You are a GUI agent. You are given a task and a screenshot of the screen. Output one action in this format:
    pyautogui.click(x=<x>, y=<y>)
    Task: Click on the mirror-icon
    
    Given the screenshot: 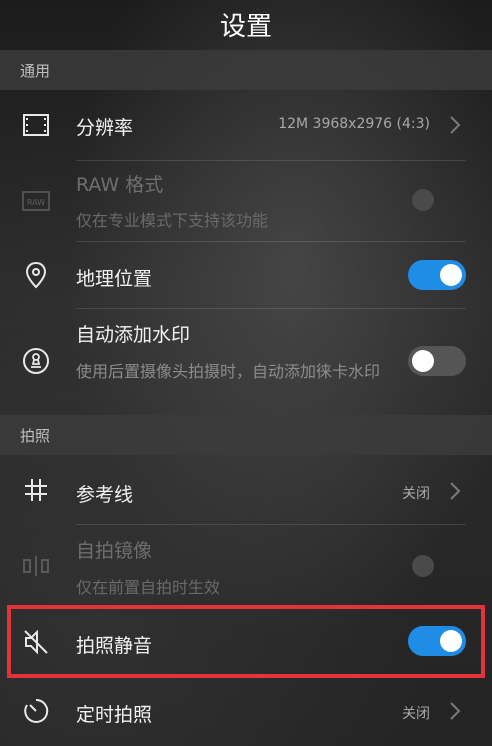 What is the action you would take?
    pyautogui.click(x=36, y=566)
    